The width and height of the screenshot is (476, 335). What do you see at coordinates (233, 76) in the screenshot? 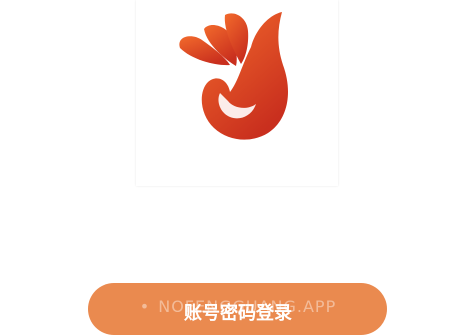
I see `flame-bird-icon` at bounding box center [233, 76].